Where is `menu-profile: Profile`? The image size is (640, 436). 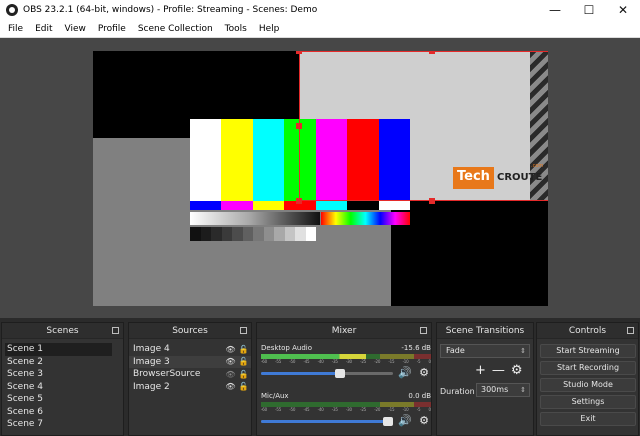
menu-profile: Profile is located at coordinates (112, 29).